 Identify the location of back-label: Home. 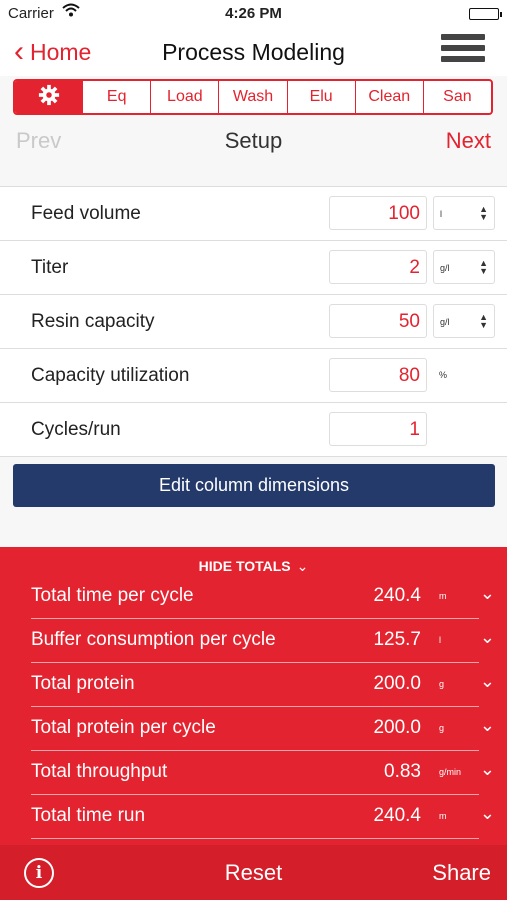
(61, 51).